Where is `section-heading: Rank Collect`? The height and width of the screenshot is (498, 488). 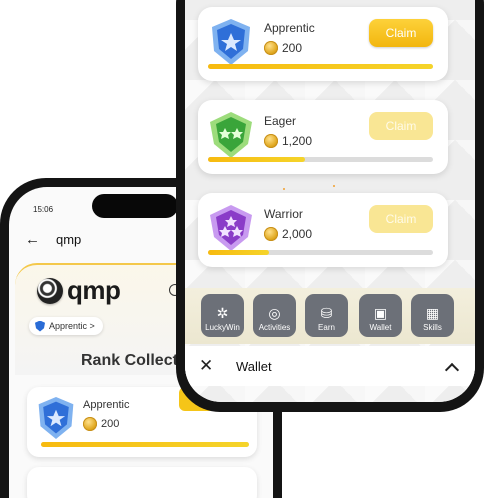
section-heading: Rank Collect is located at coordinates (129, 360).